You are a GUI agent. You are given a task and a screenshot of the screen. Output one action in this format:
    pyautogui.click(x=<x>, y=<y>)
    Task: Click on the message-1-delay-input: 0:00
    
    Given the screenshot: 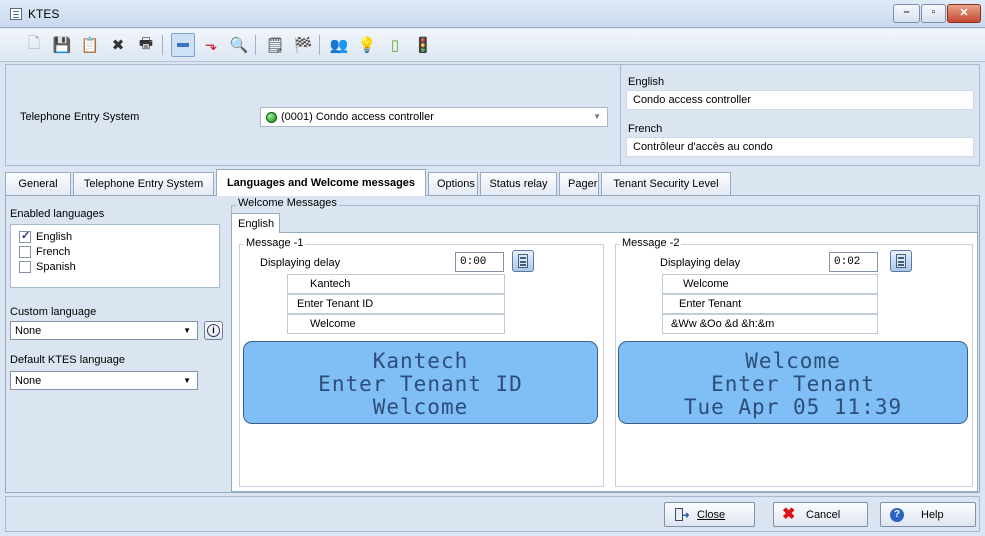 What is the action you would take?
    pyautogui.click(x=479, y=262)
    